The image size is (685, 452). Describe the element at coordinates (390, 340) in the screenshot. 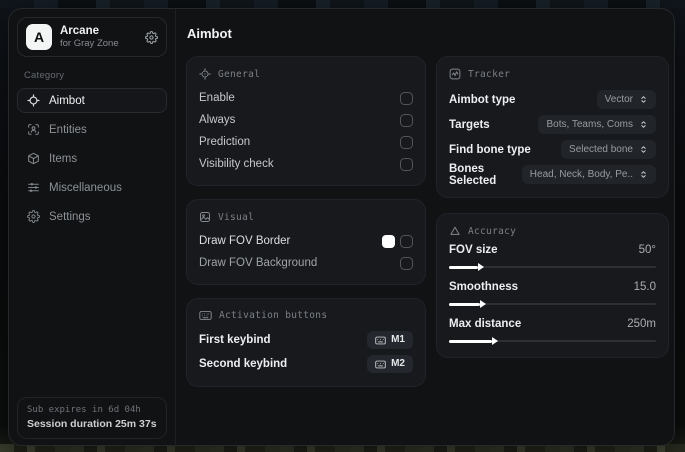

I see `first-keybind-button: M1` at that location.